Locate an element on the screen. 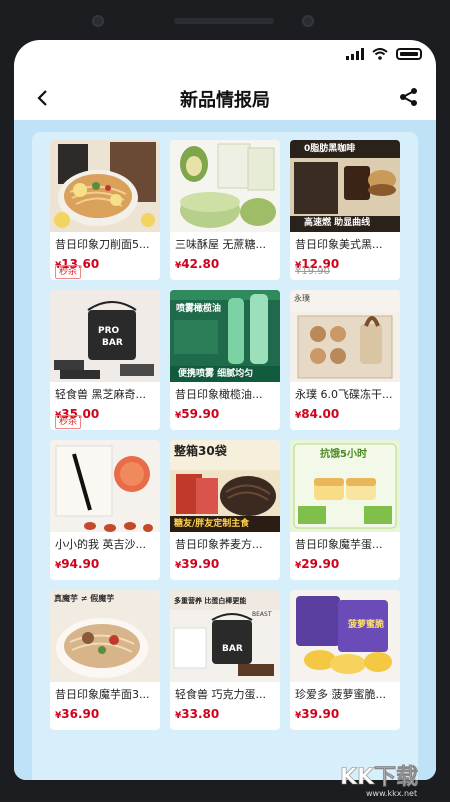 This screenshot has width=450, height=802. thumb-caption: 0脂肪黑咖啡 is located at coordinates (330, 149).